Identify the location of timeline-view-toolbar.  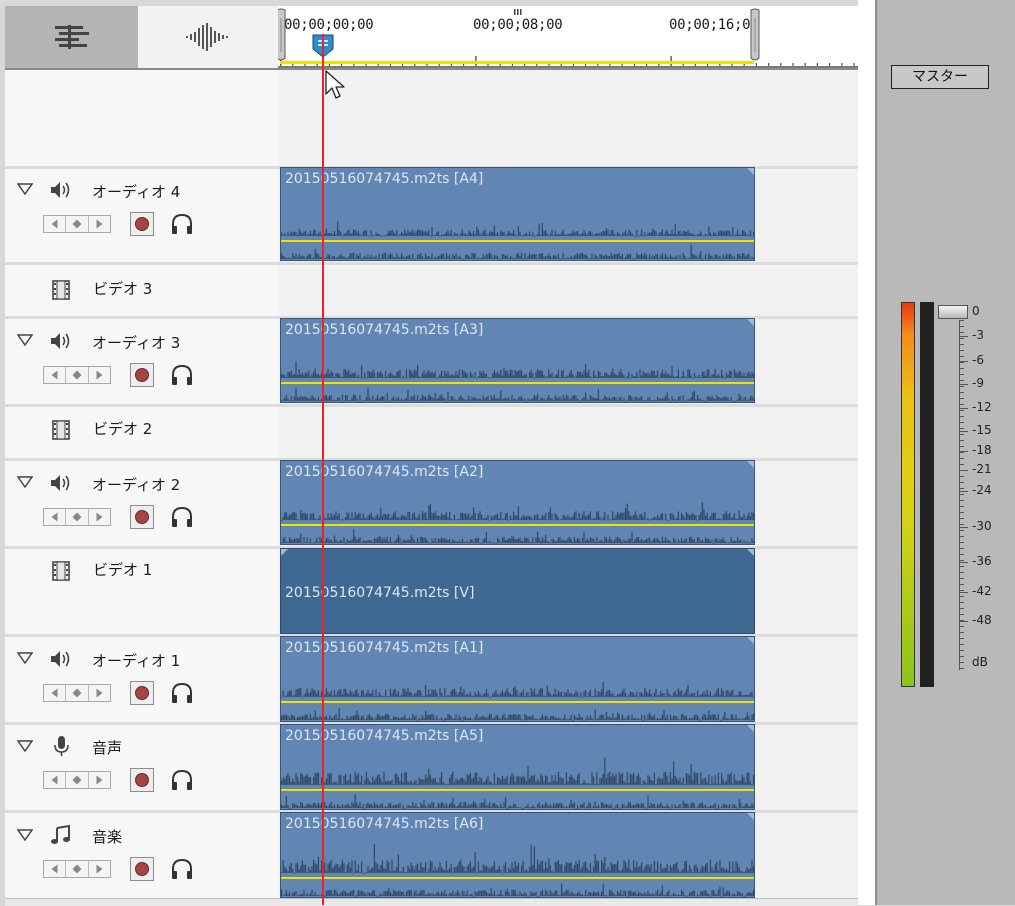
(141, 37).